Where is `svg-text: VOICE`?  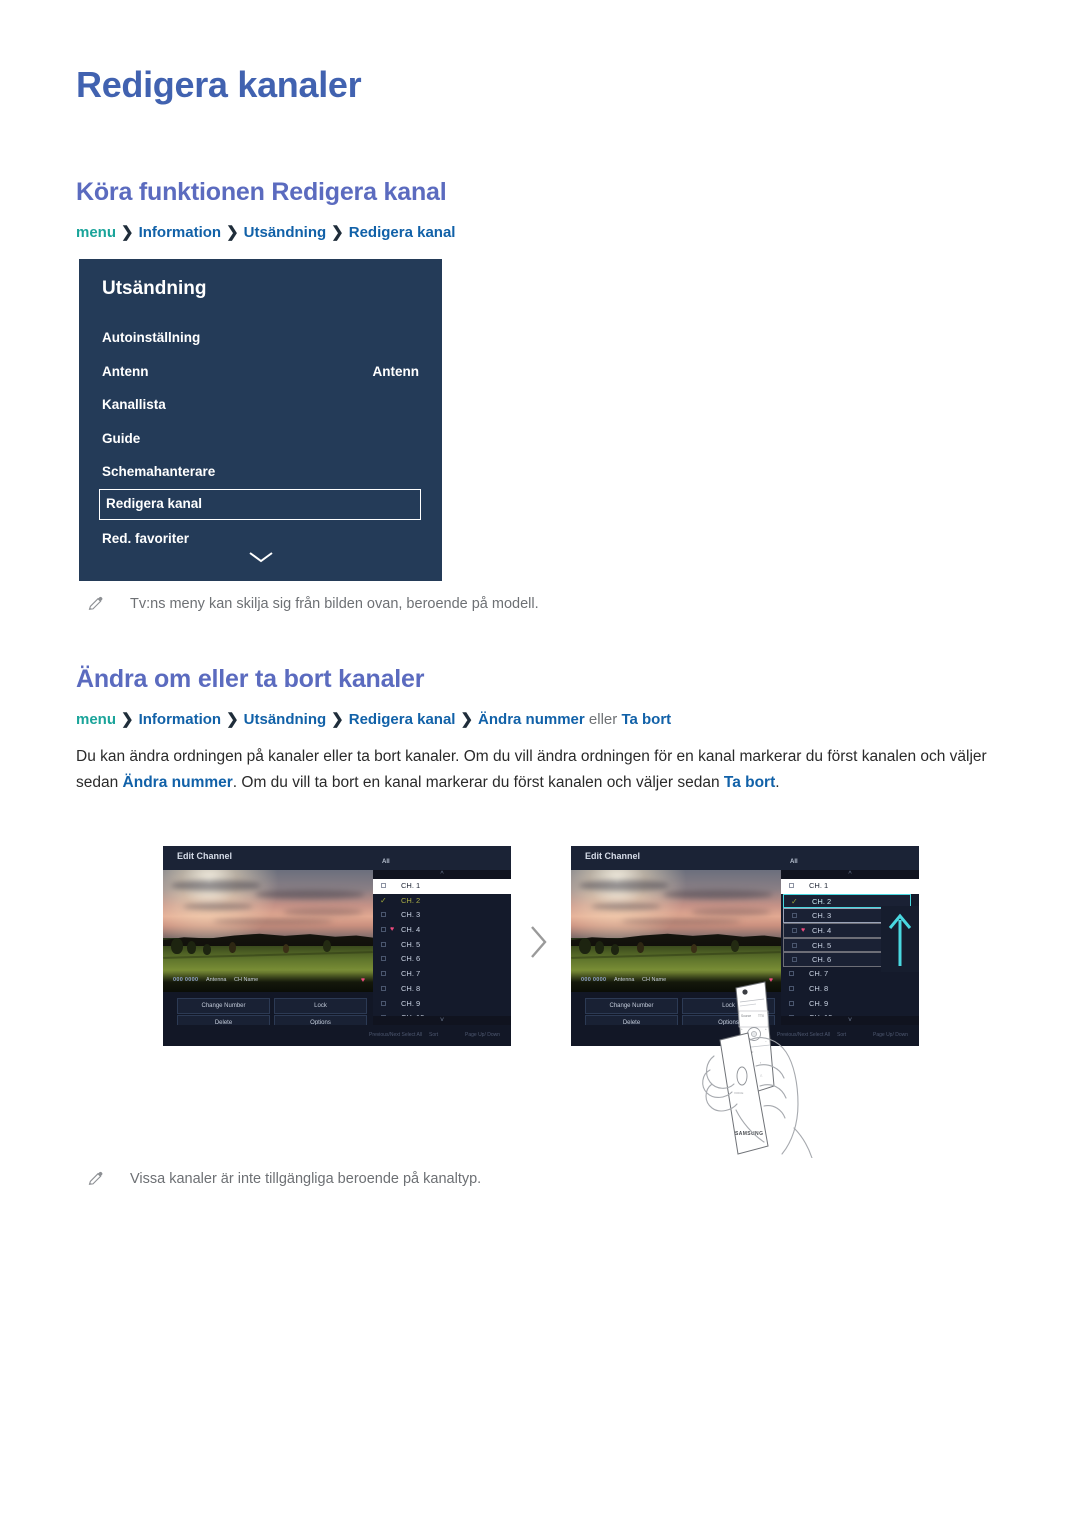 svg-text: VOICE is located at coordinates (738, 1093).